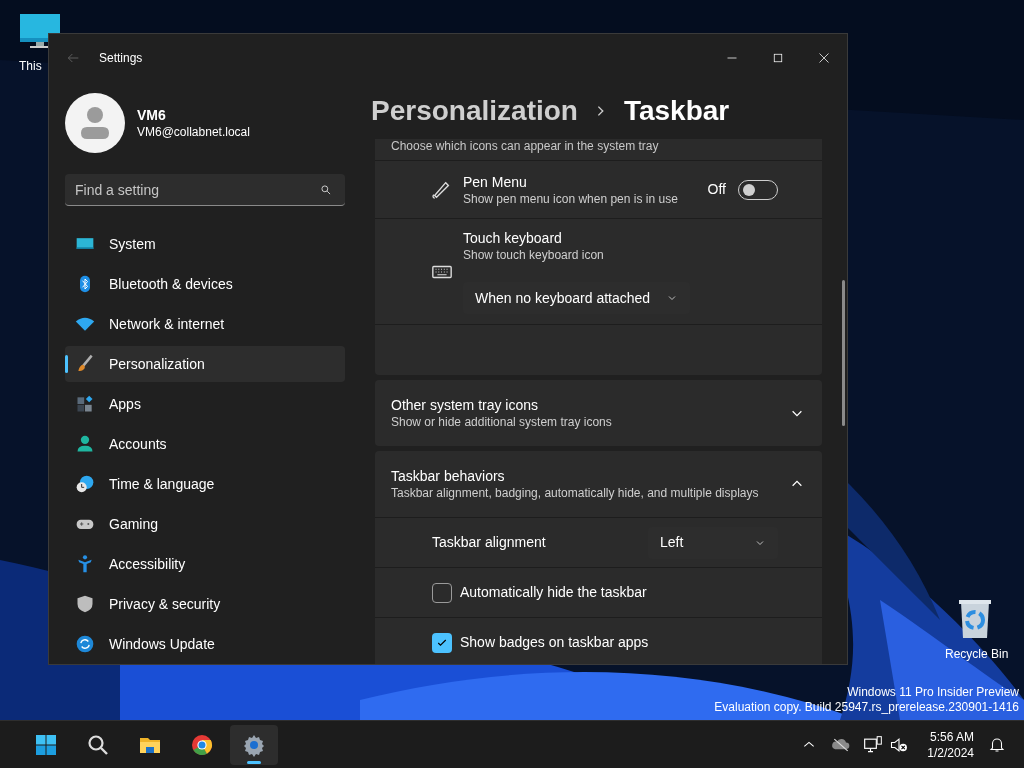 The image size is (1024, 768). Describe the element at coordinates (676, 110) in the screenshot. I see `breadcrumb-item: Taskbar` at that location.